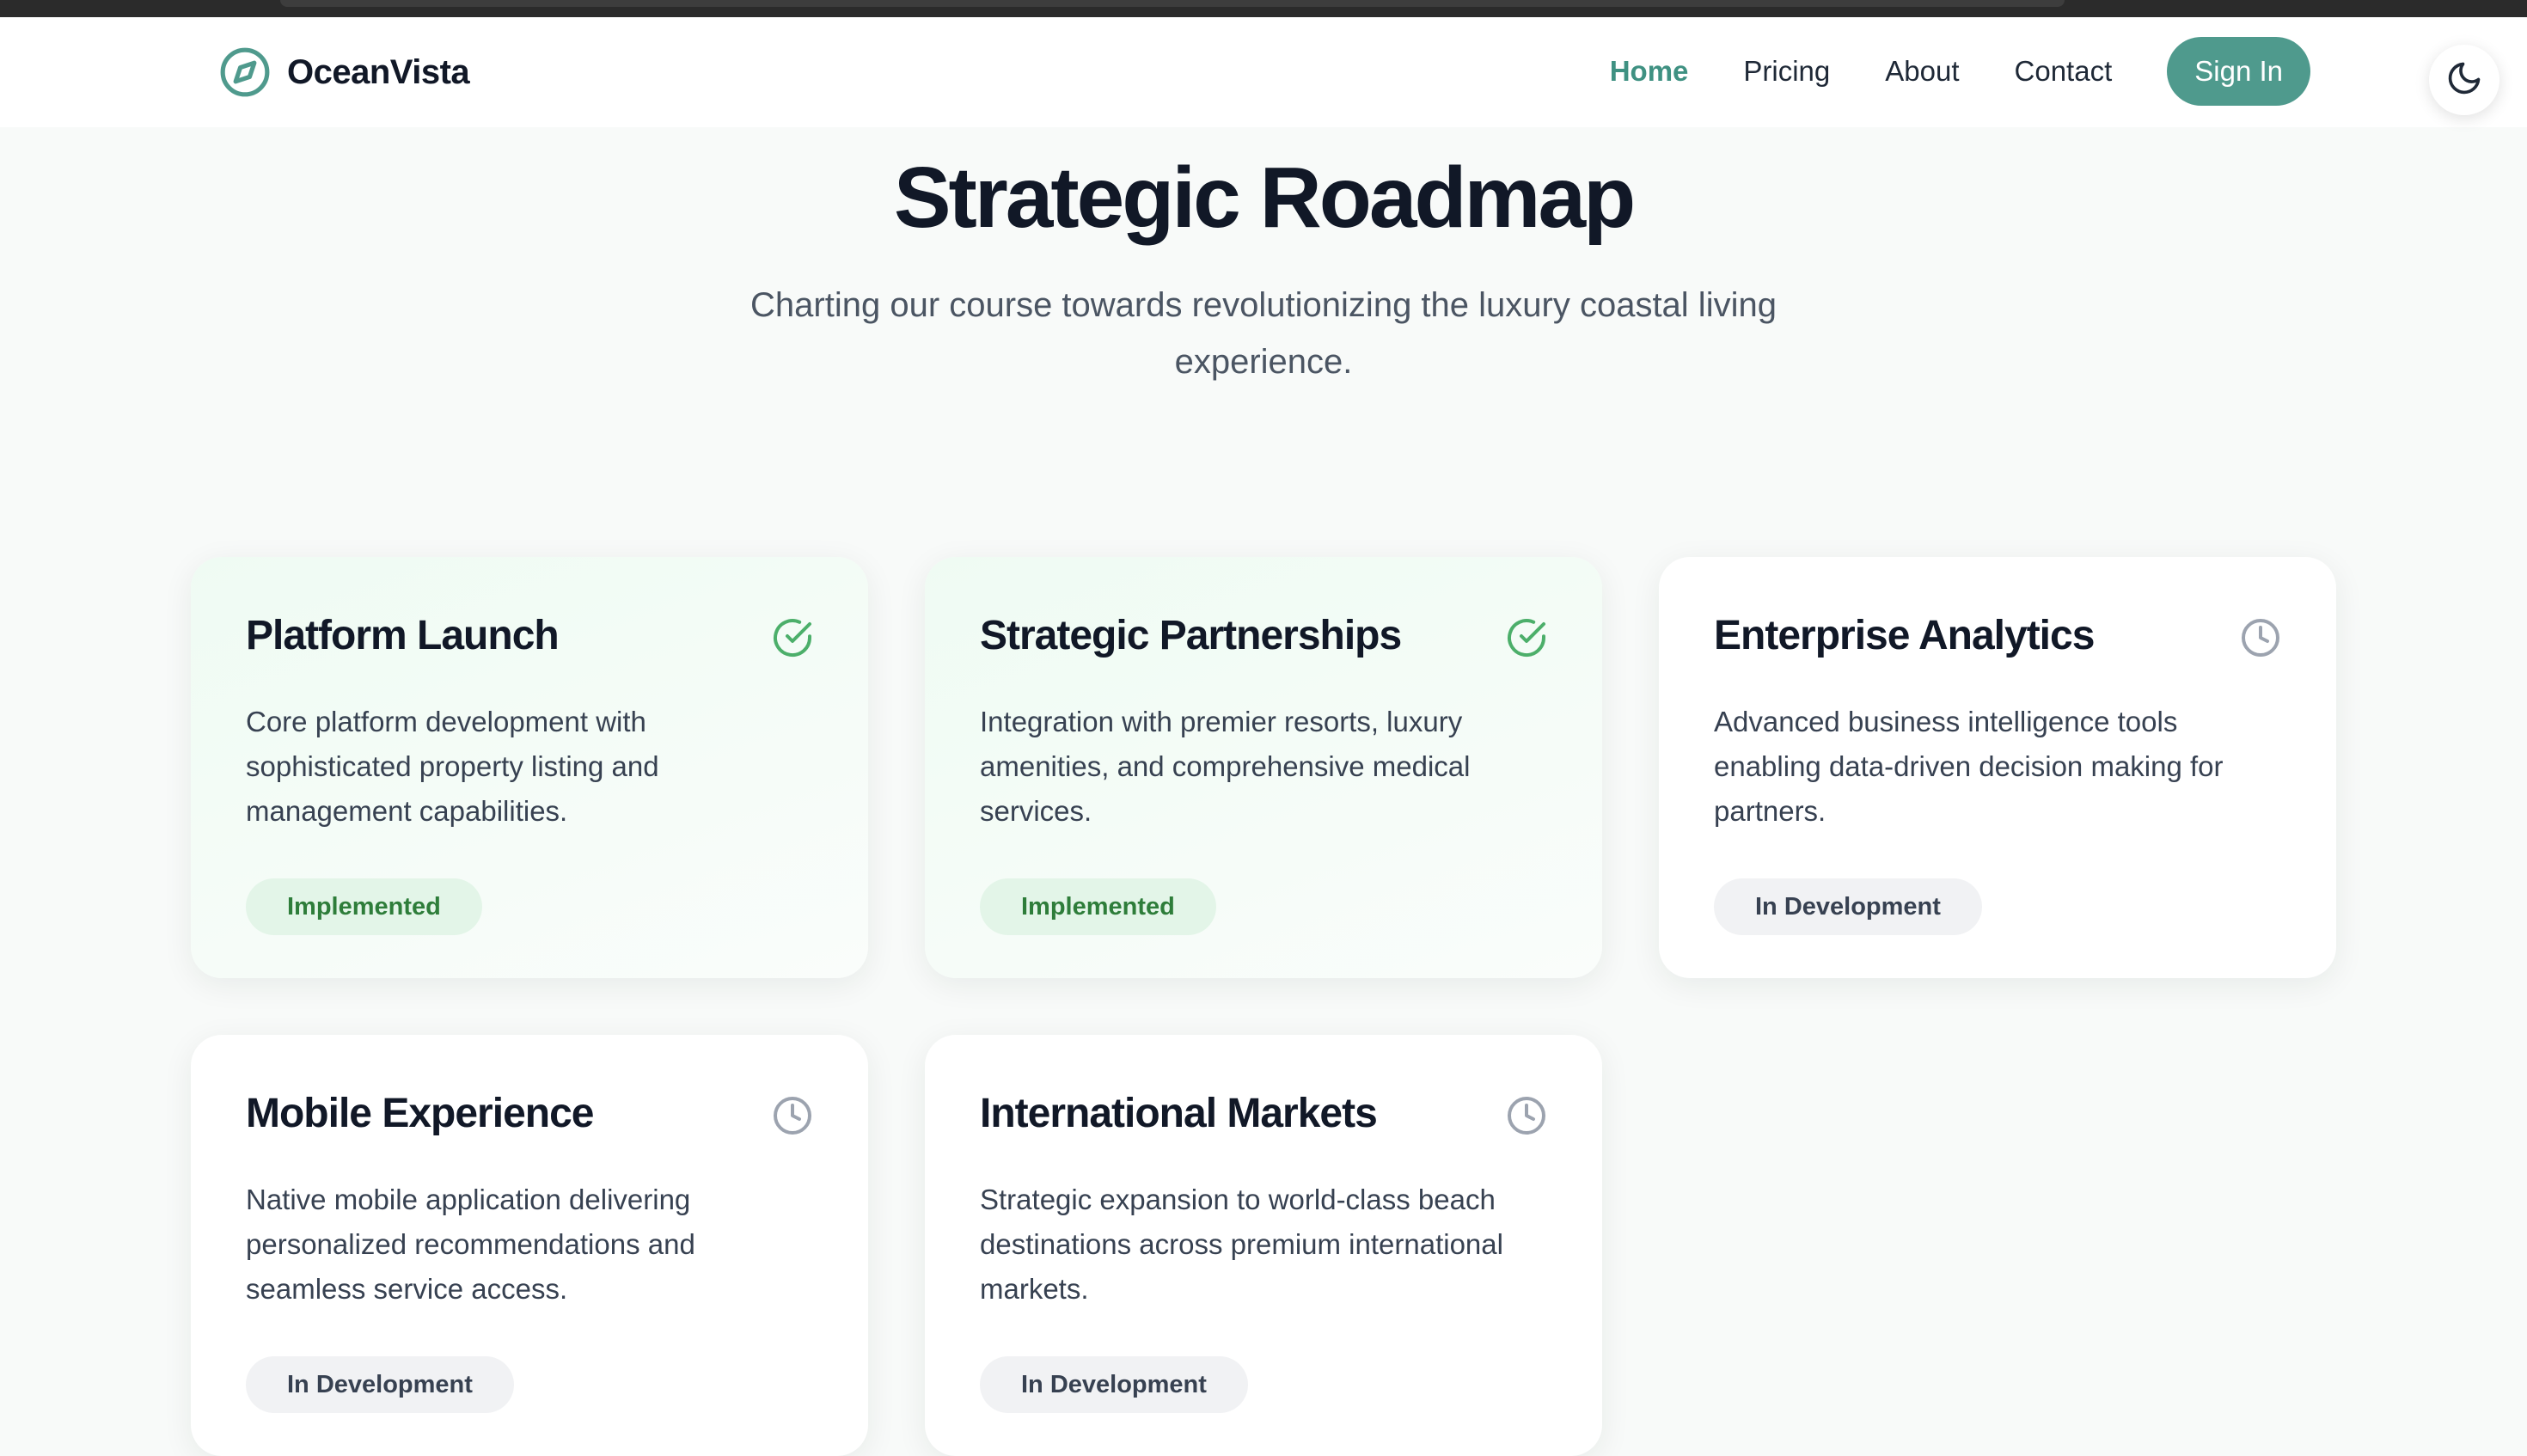 The image size is (2527, 1456). I want to click on card-title: Strategic Partnerships, so click(1191, 635).